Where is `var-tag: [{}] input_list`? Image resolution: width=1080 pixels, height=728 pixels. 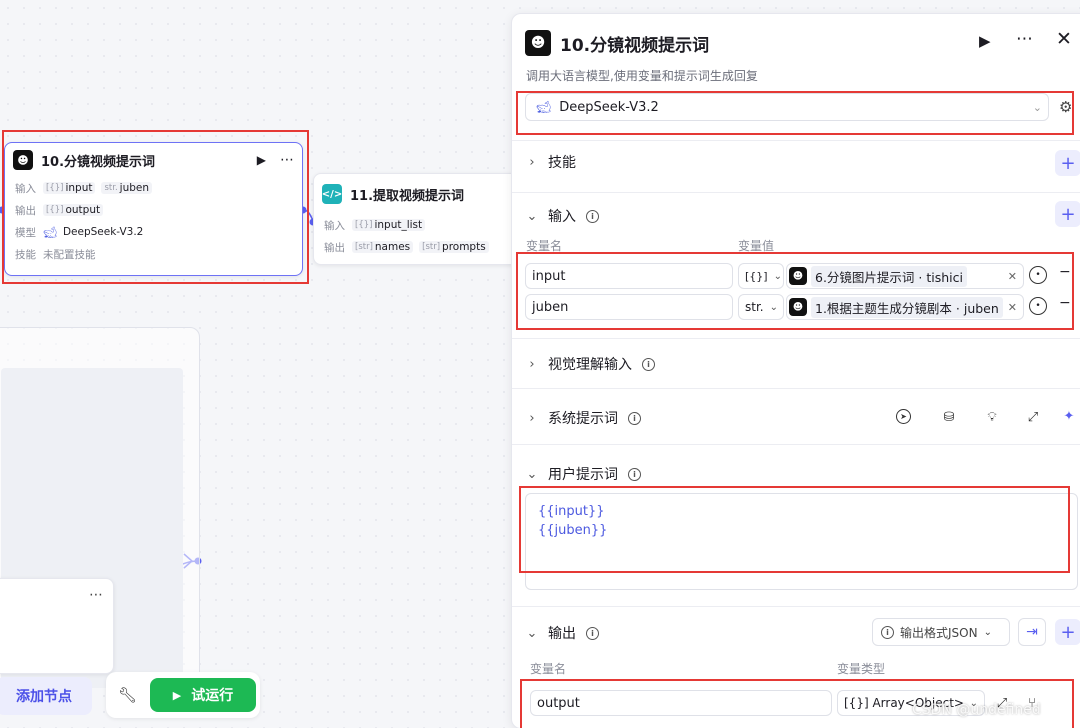 var-tag: [{}] input_list is located at coordinates (389, 225).